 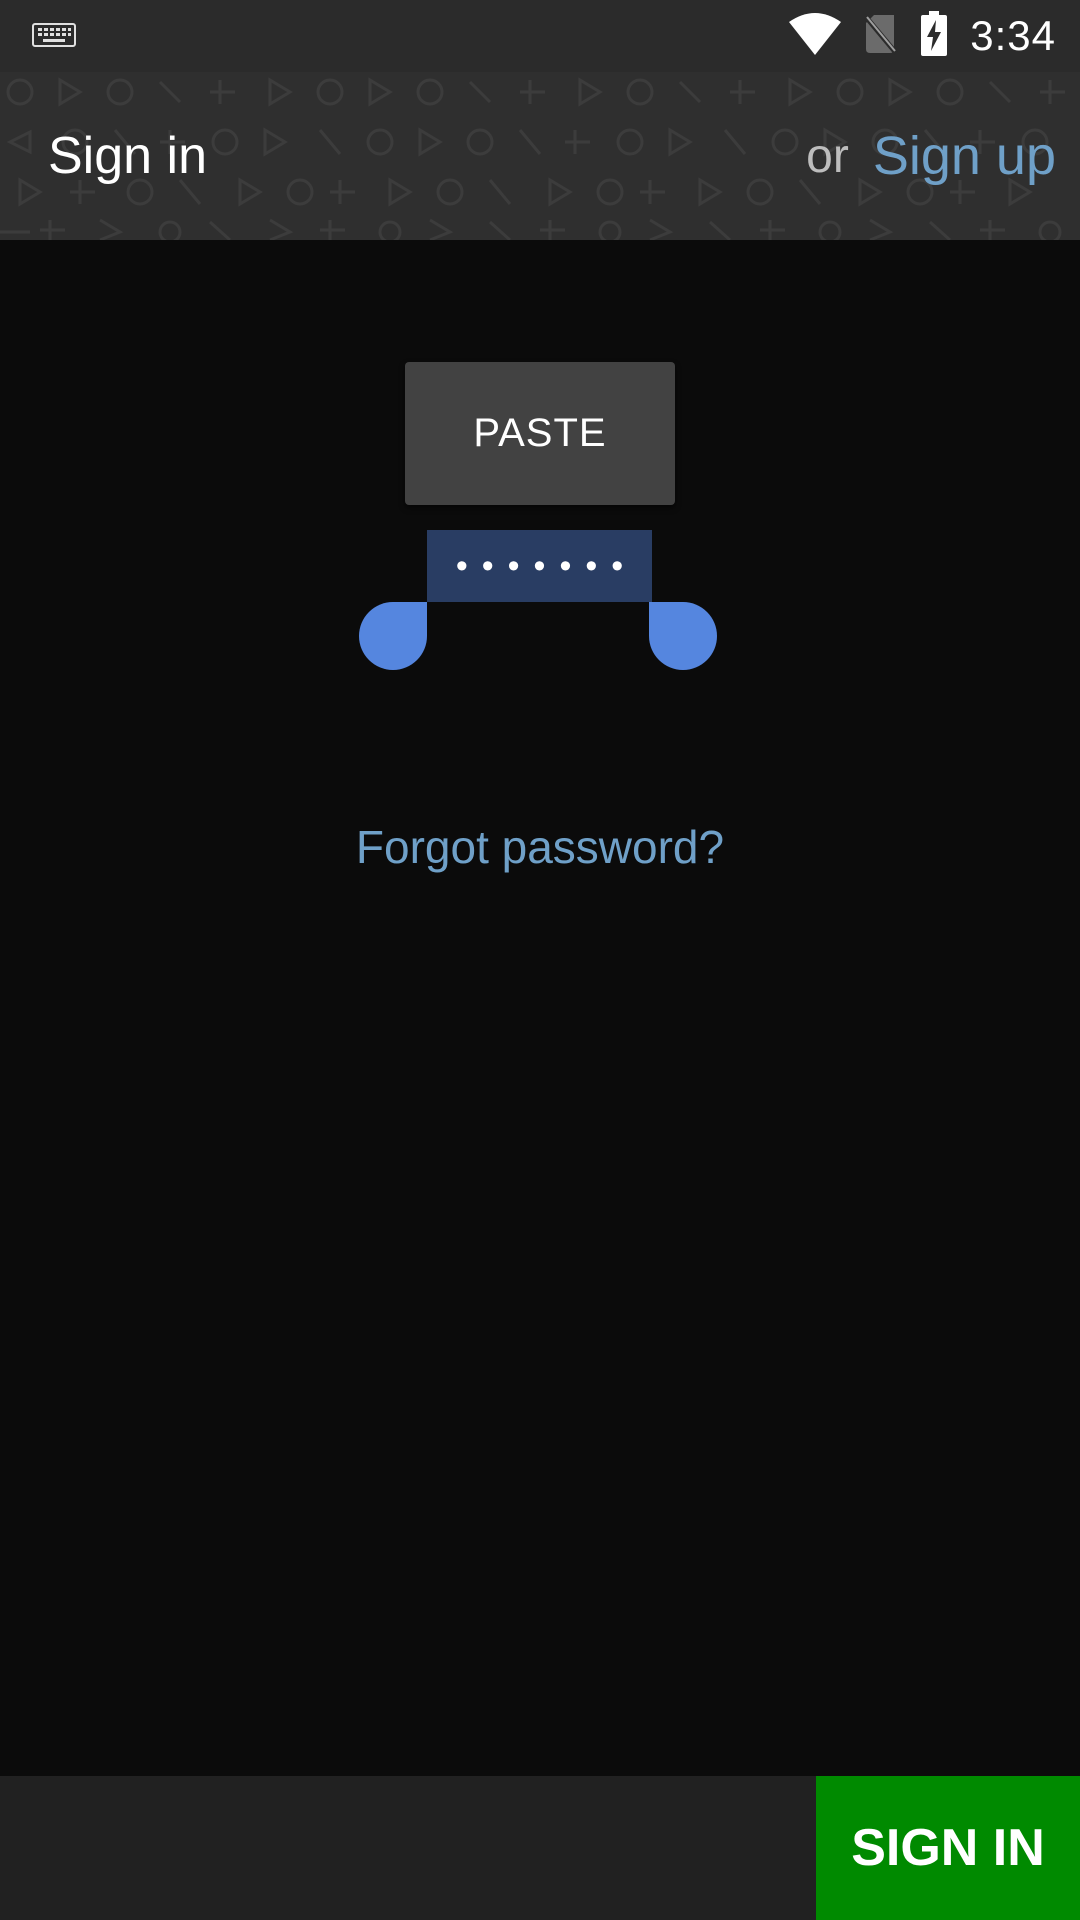 I want to click on clock: 3:34, so click(x=1013, y=35).